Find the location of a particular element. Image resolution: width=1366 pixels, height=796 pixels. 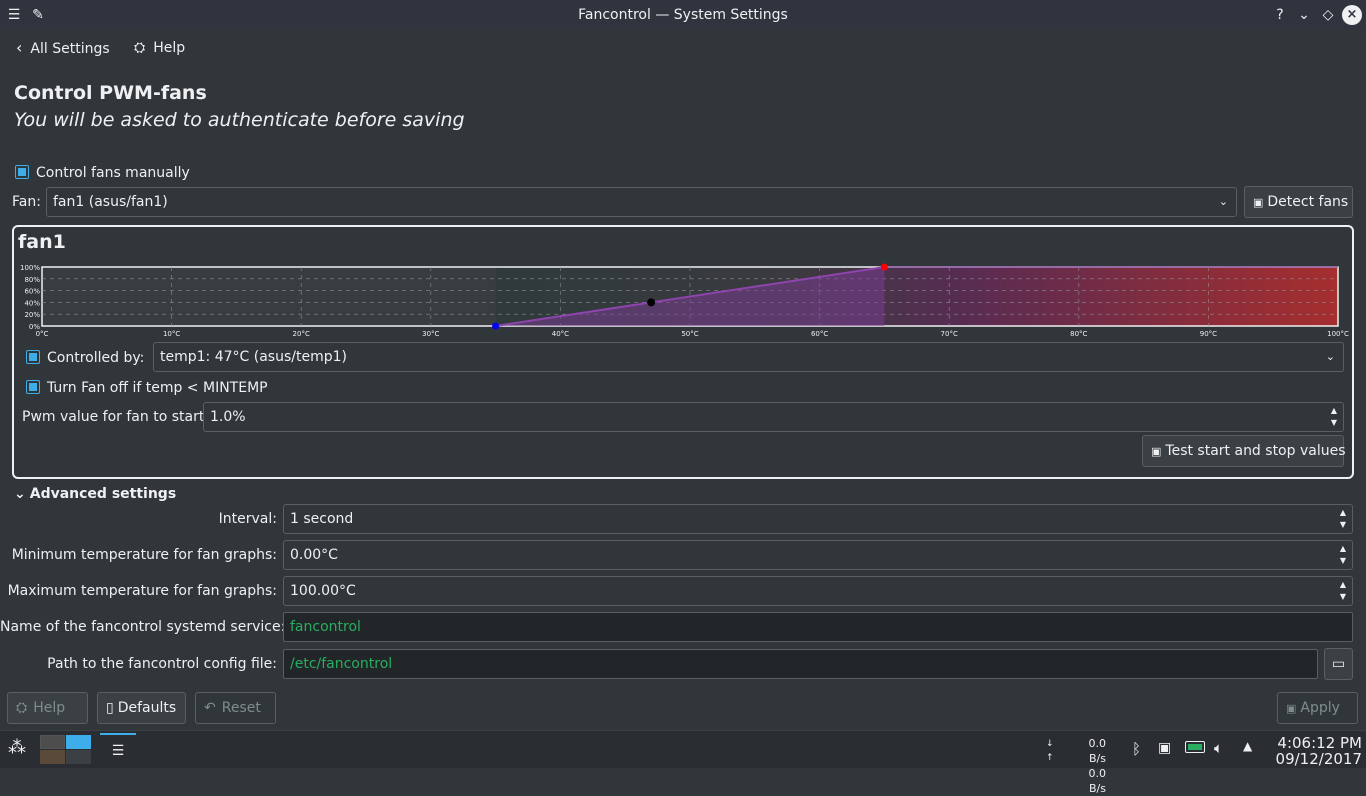

apply-button: ▣ Apply is located at coordinates (1317, 708).